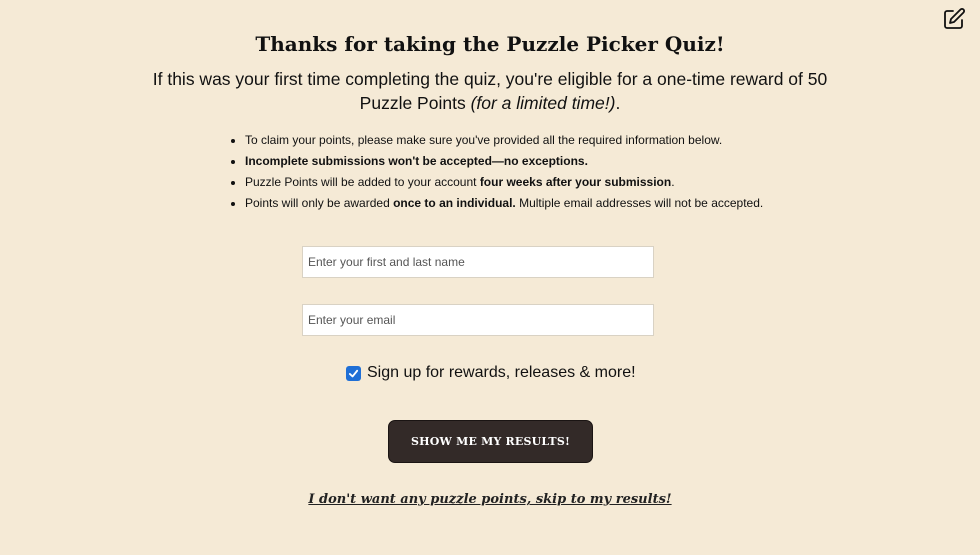 This screenshot has width=980, height=555. What do you see at coordinates (954, 19) in the screenshot?
I see `edit-icon` at bounding box center [954, 19].